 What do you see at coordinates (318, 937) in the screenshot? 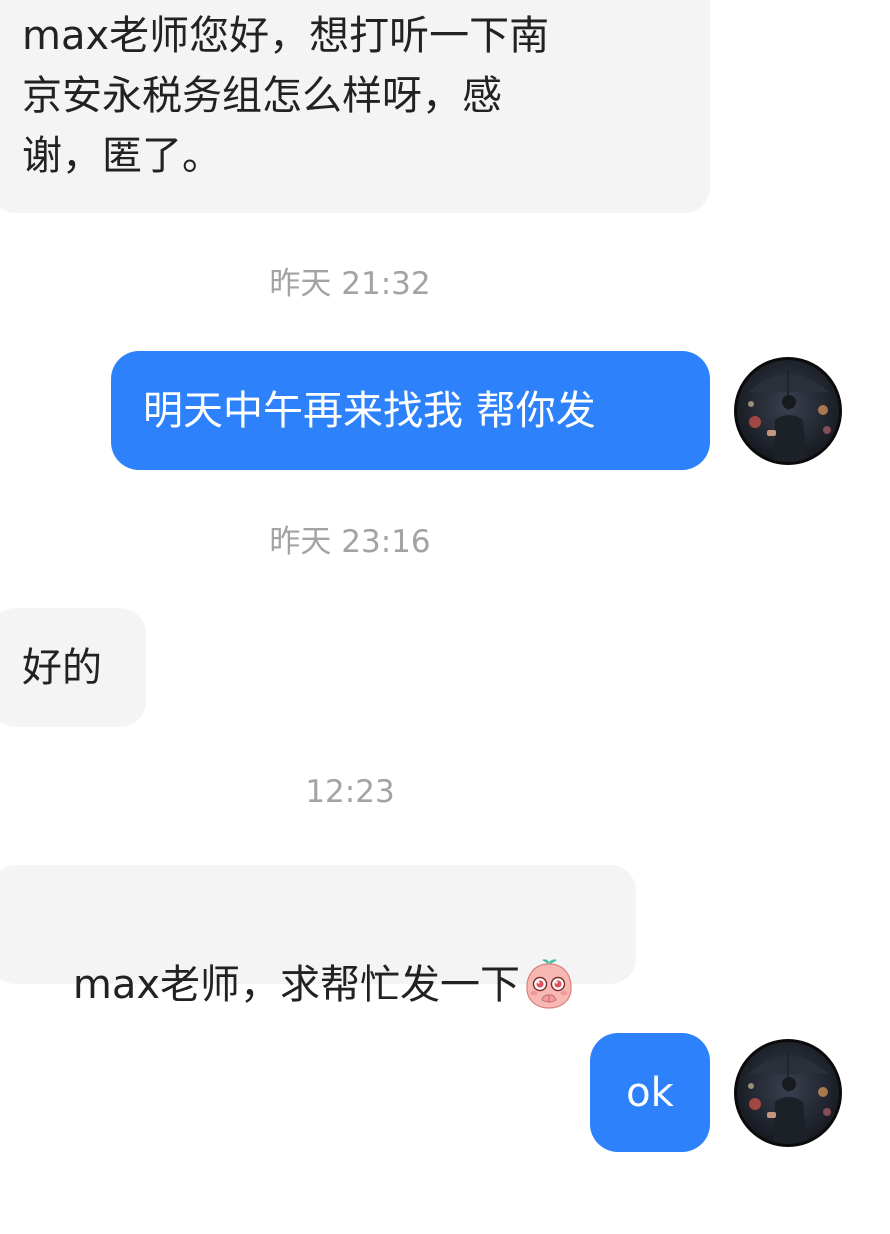
I see `message-bubble-incoming: max老师，求帮忙发一下` at bounding box center [318, 937].